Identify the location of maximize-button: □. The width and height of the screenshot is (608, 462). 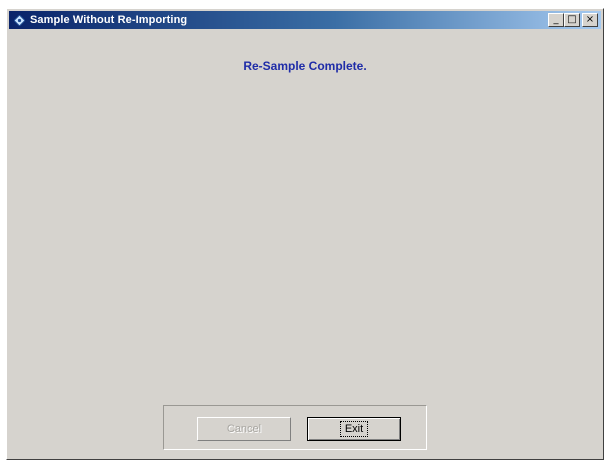
(572, 20).